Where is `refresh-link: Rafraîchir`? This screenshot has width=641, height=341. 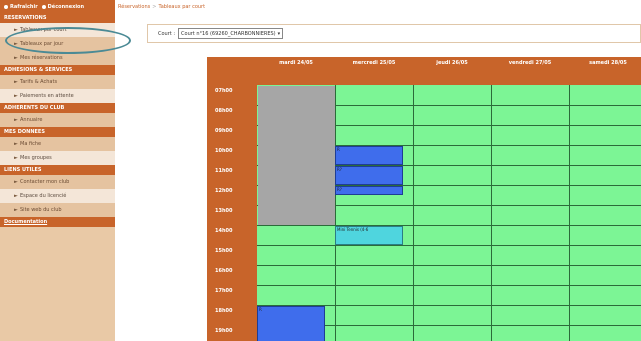
refresh-link: Rafraîchir is located at coordinates (21, 7).